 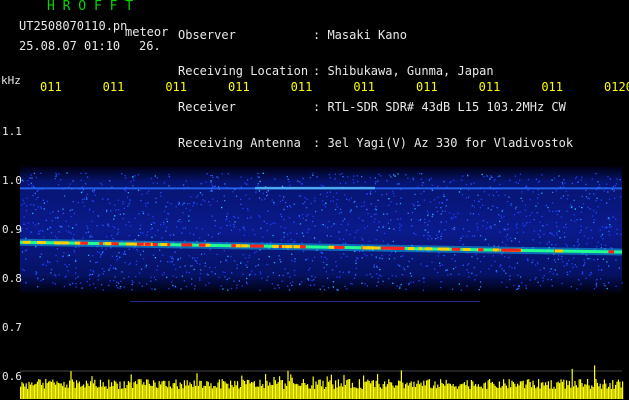 What do you see at coordinates (12, 278) in the screenshot?
I see `y-tick-label: 0.8` at bounding box center [12, 278].